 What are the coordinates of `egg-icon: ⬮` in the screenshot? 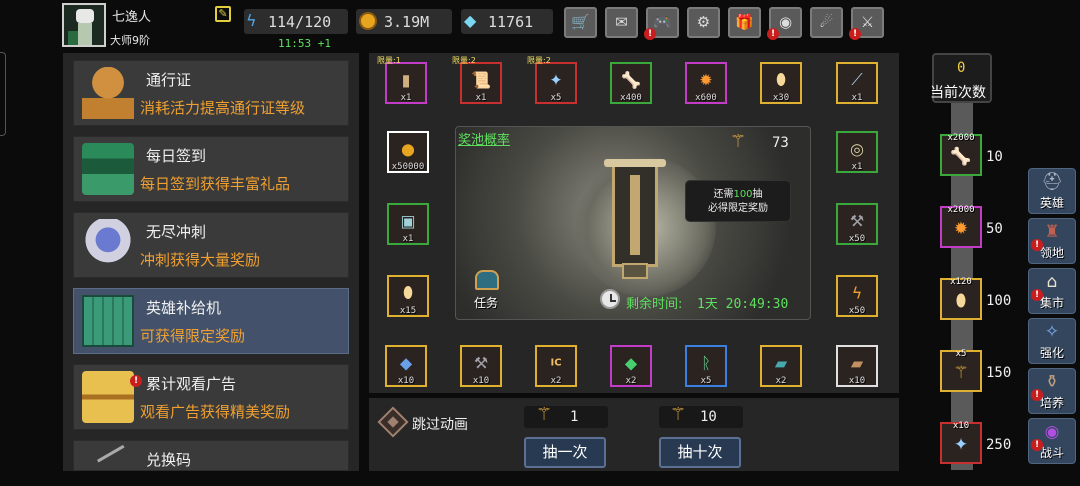 It's located at (781, 79).